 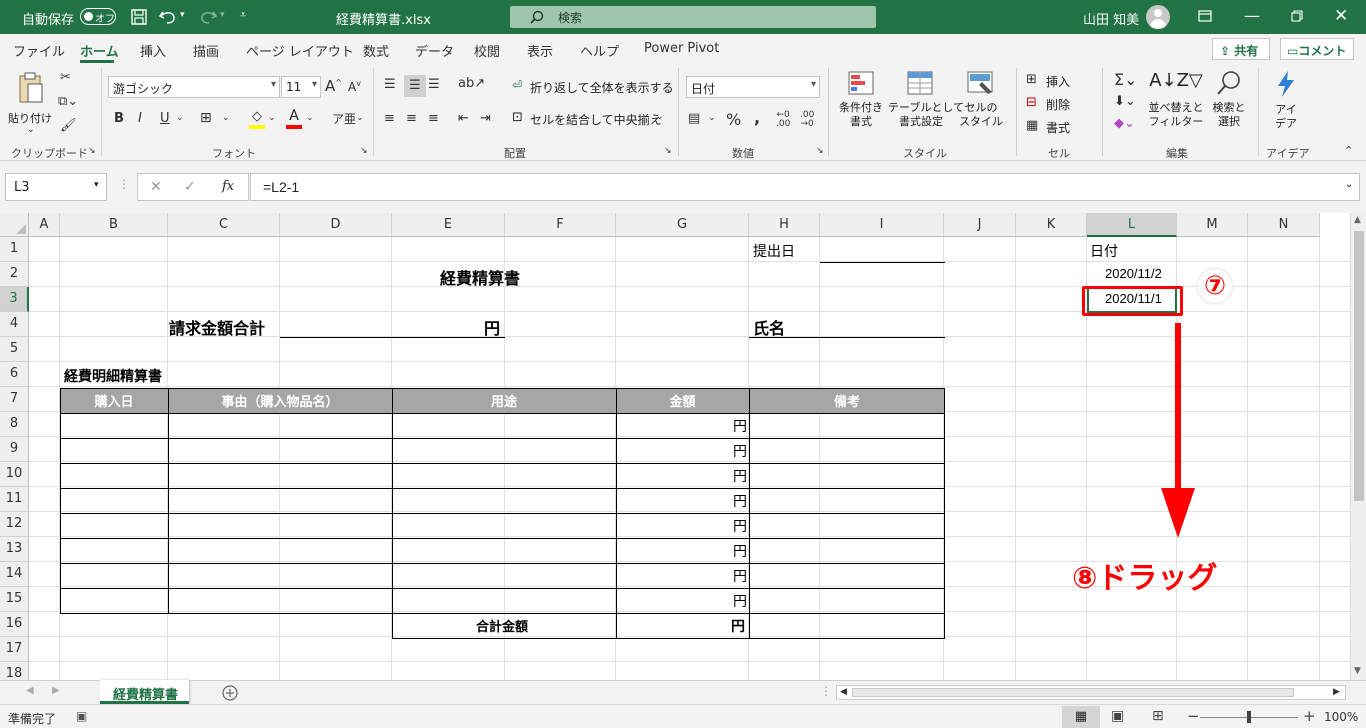 What do you see at coordinates (310, 118) in the screenshot?
I see `font-color-dropdown-icon: ⌄` at bounding box center [310, 118].